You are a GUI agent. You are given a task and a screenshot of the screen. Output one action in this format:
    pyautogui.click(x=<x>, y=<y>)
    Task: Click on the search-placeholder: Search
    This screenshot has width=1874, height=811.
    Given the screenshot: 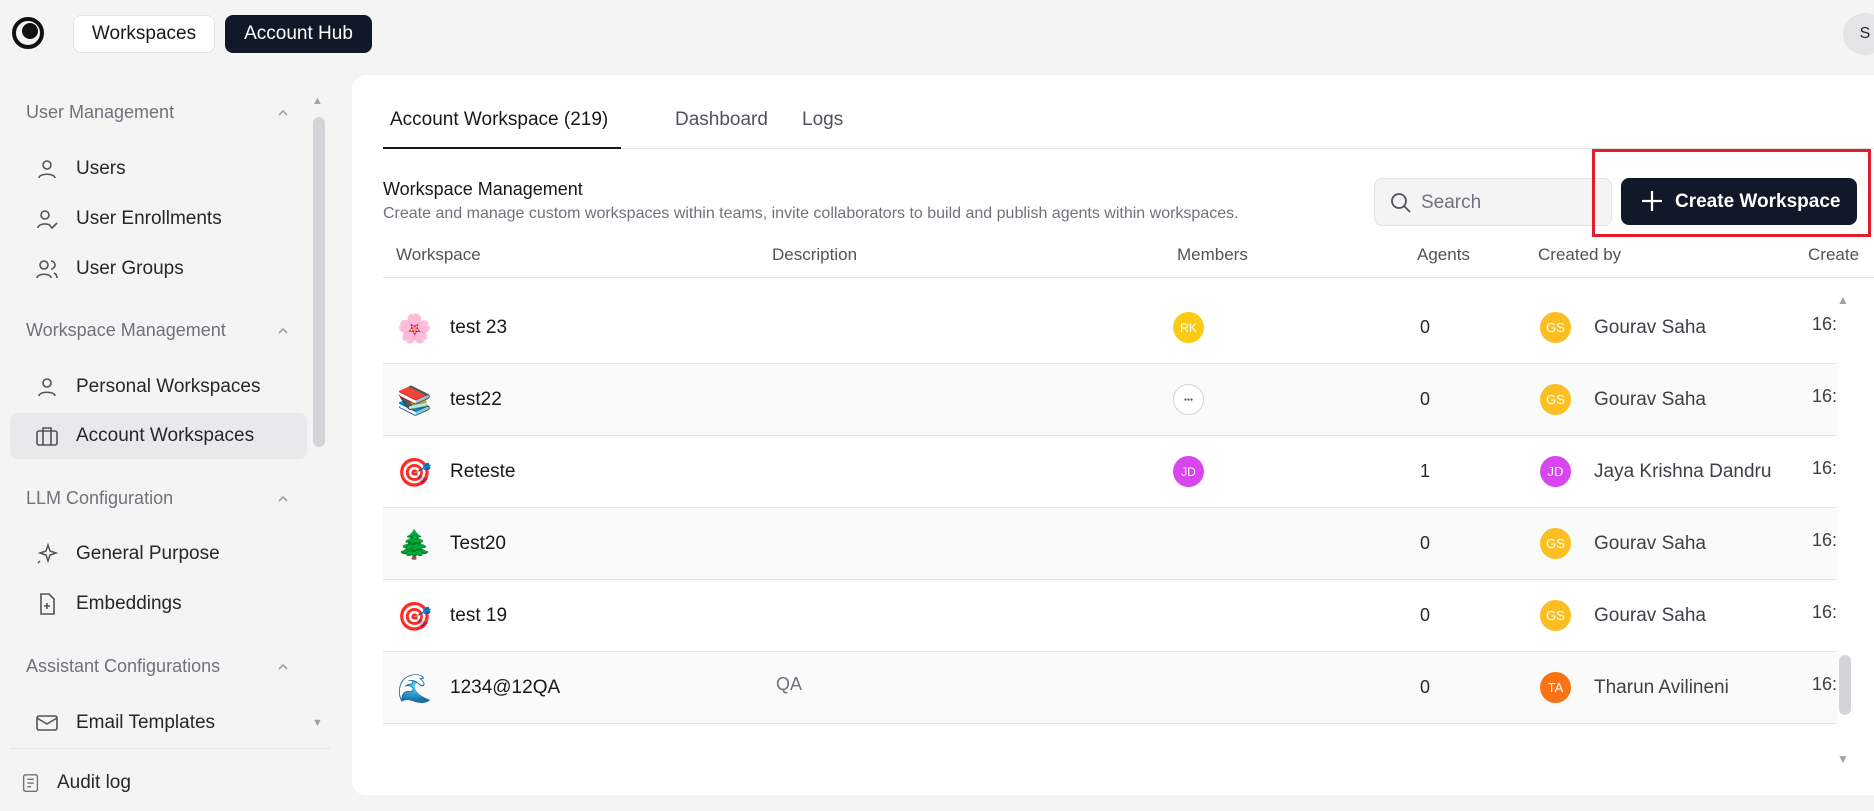 What is the action you would take?
    pyautogui.click(x=1451, y=202)
    